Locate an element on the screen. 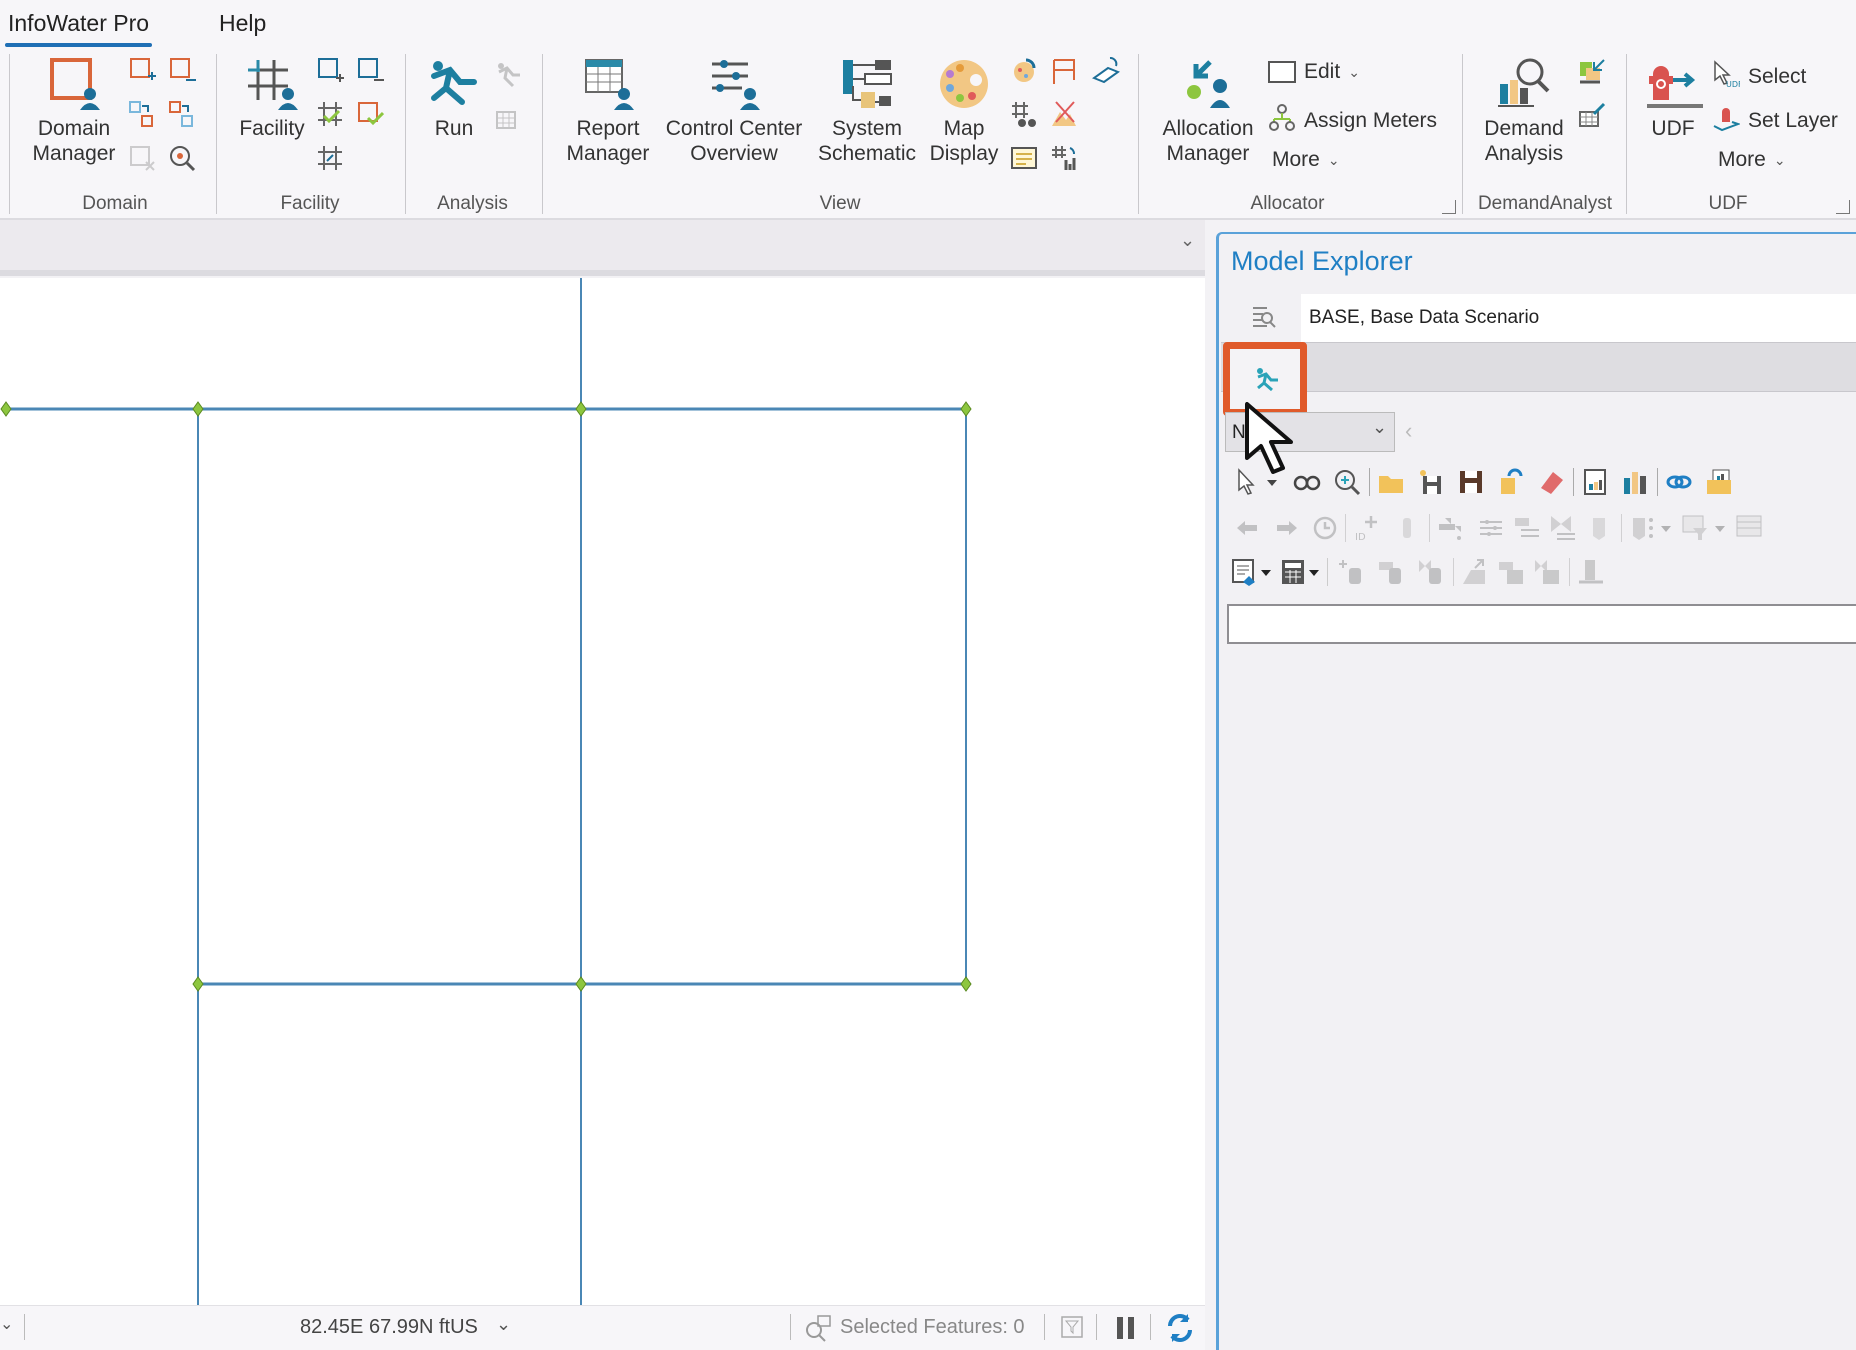 This screenshot has height=1350, width=1856. link-icon is located at coordinates (1679, 482).